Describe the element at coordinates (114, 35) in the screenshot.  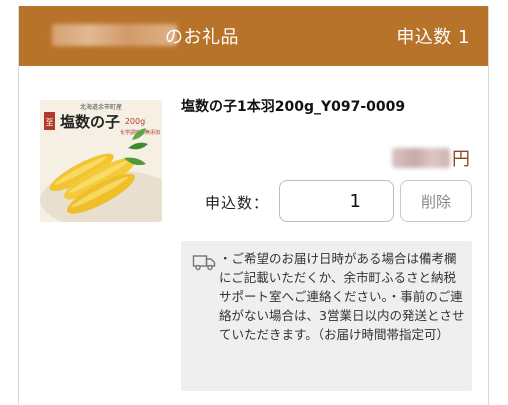
I see `redacted-municipality-name` at that location.